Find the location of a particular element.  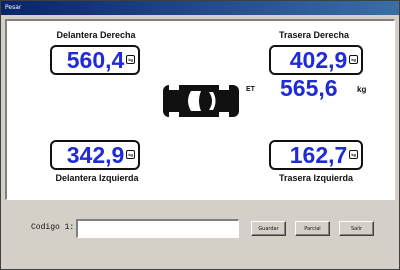

rear-right-unit: kg is located at coordinates (353, 59).